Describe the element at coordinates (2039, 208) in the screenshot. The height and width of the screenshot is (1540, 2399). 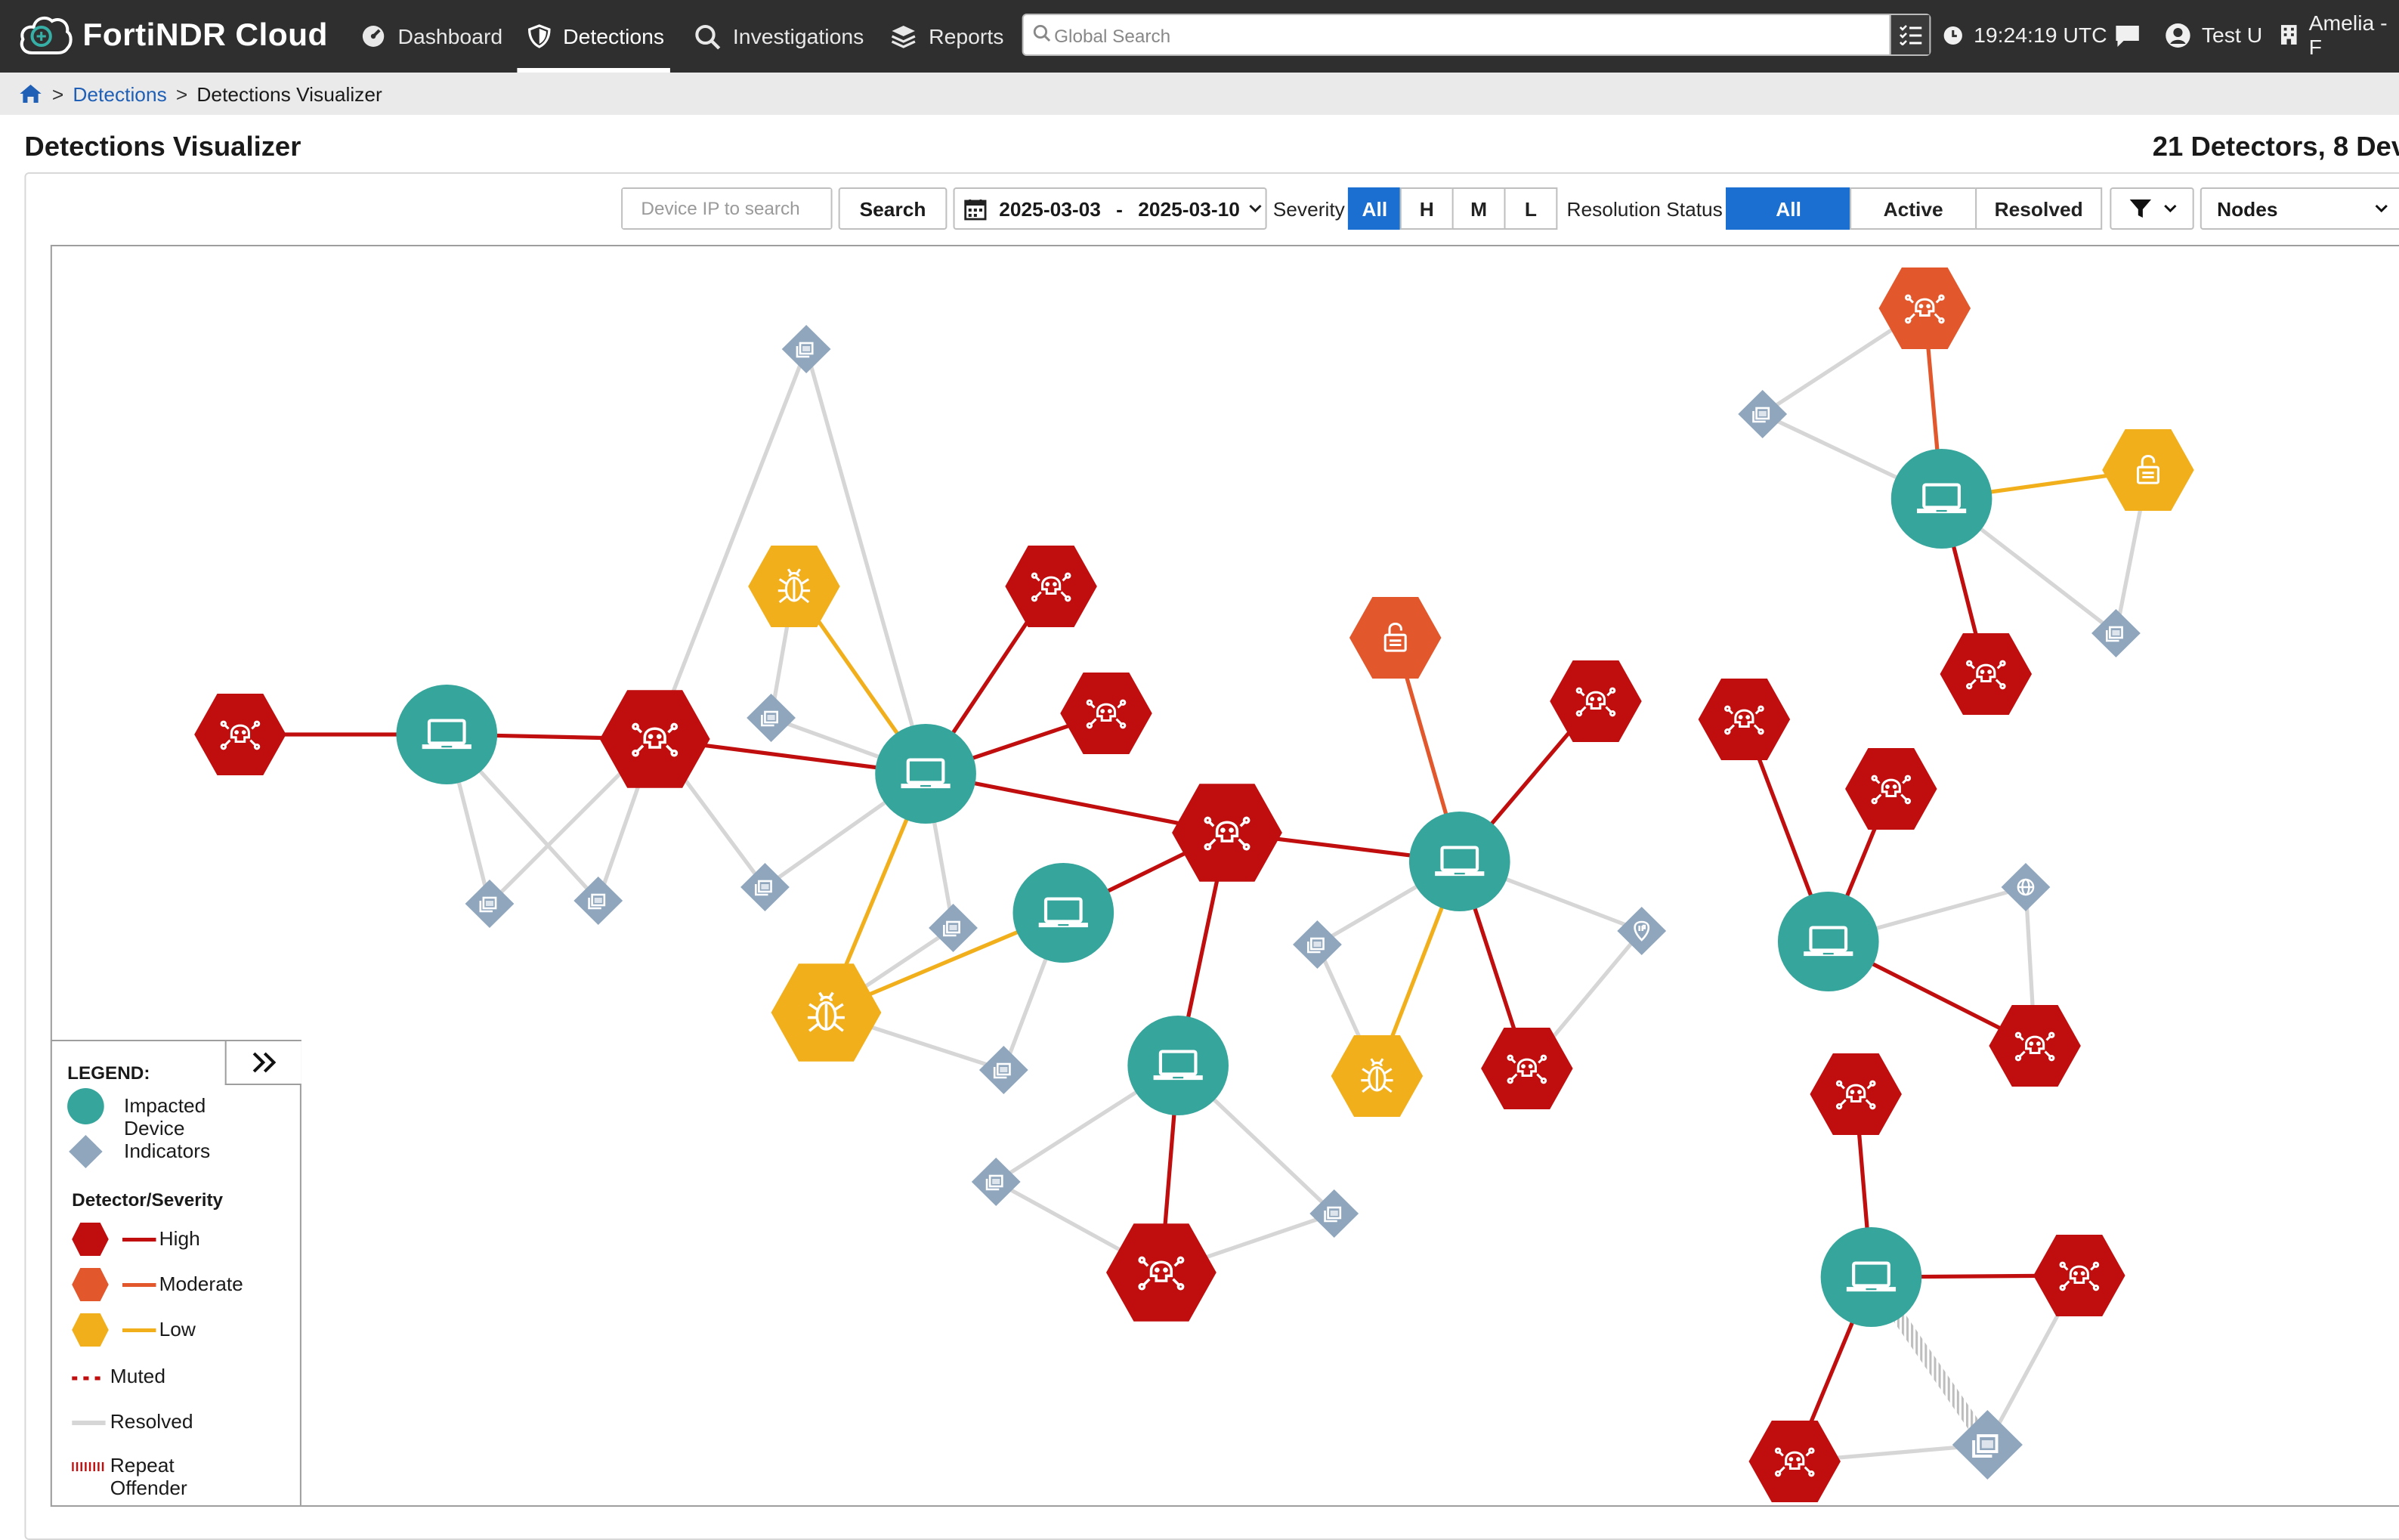
I see `resolution-resolved-button: Resolved` at that location.